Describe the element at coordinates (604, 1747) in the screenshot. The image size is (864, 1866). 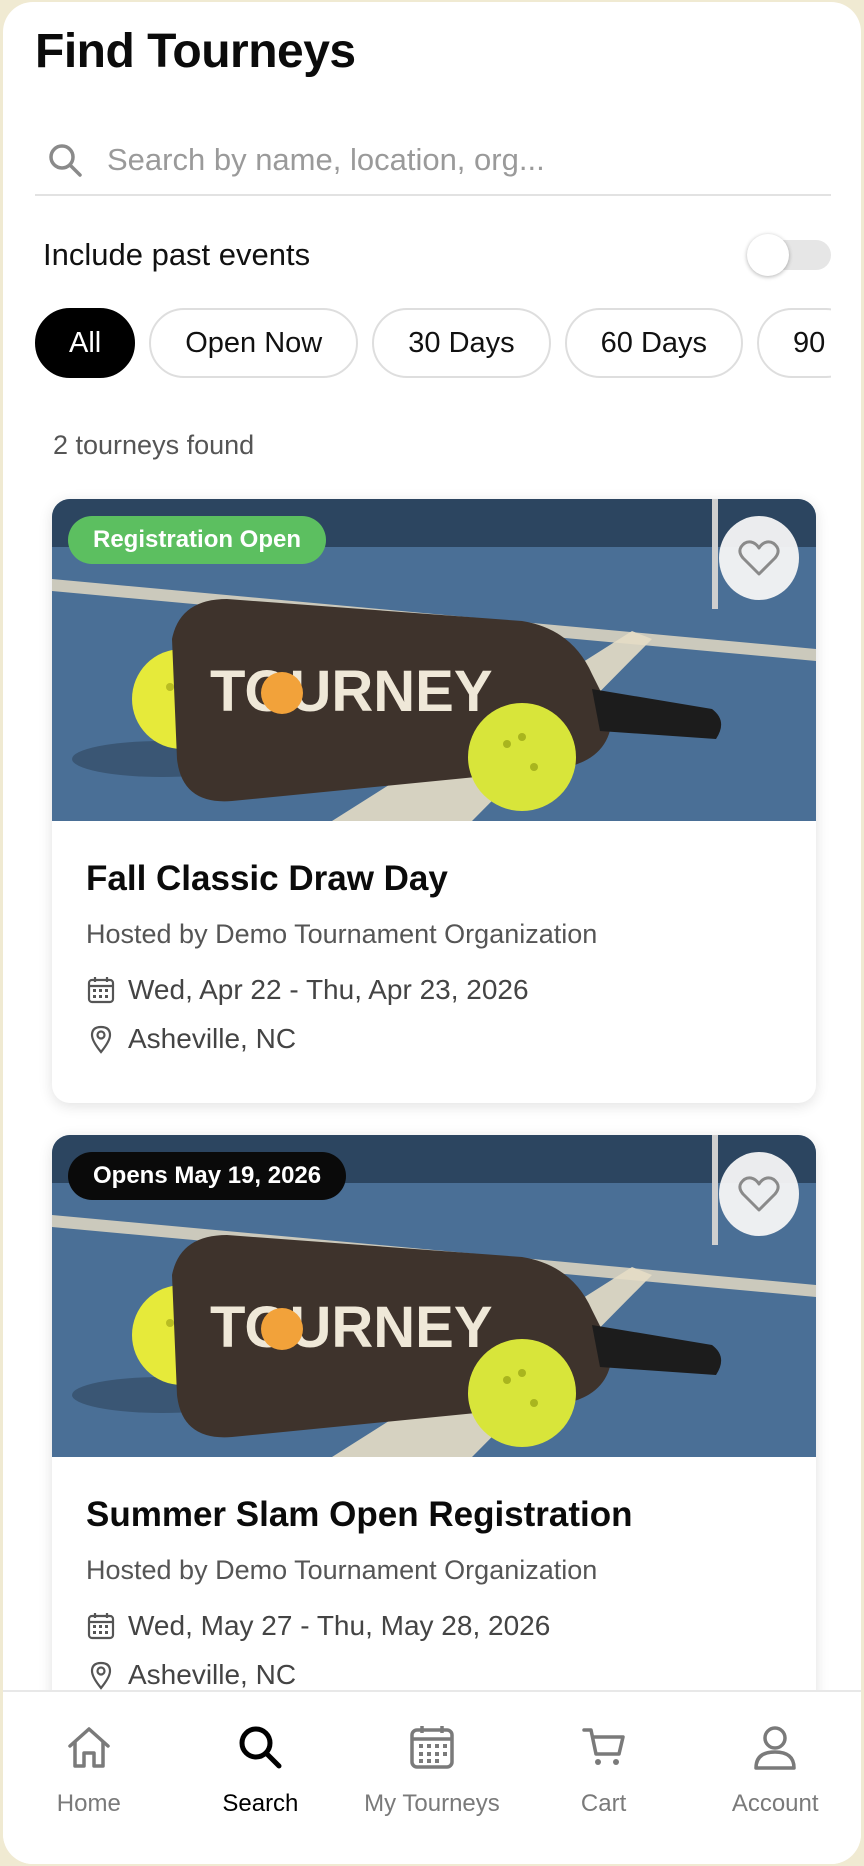
I see `cart-icon` at that location.